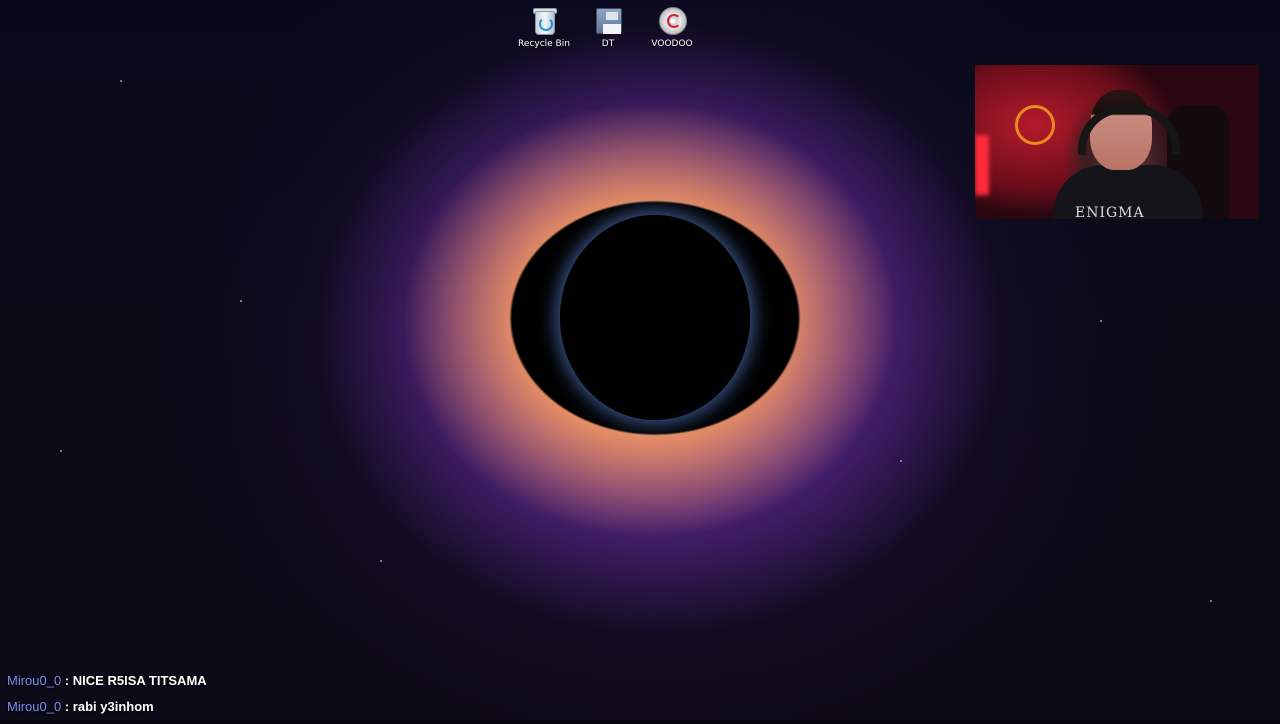  What do you see at coordinates (608, 44) in the screenshot?
I see `desktop-icon-label: DT` at bounding box center [608, 44].